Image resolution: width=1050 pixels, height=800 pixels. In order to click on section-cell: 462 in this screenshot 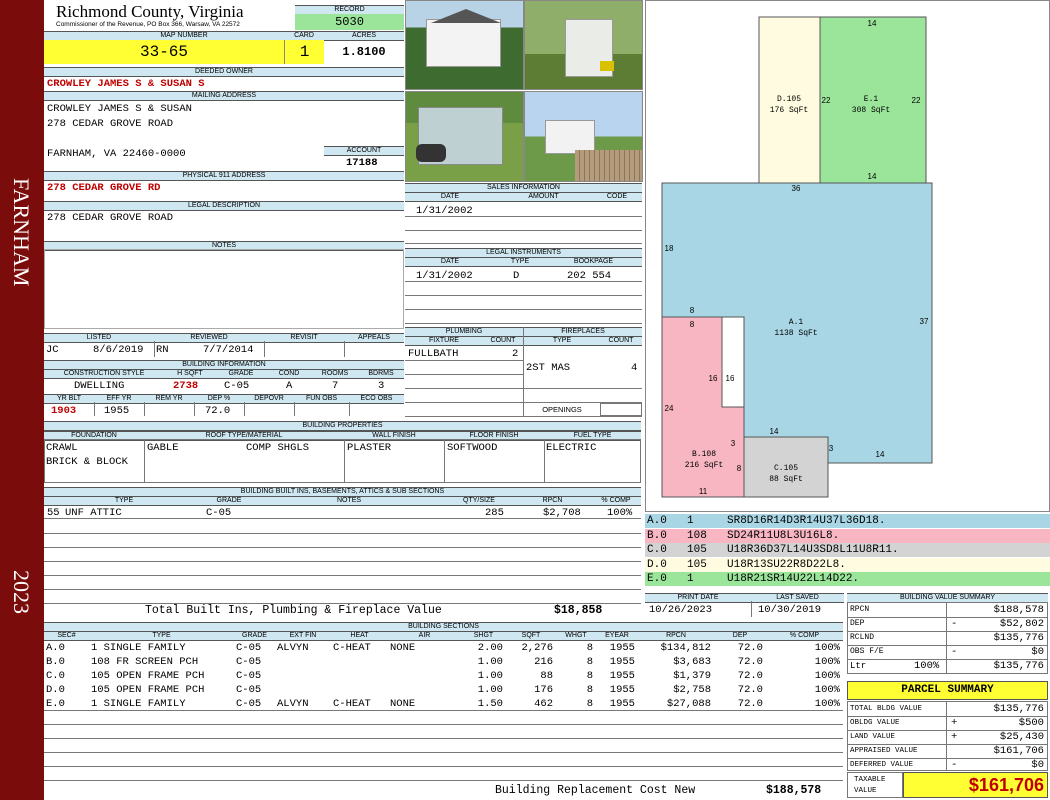, I will do `click(543, 704)`.